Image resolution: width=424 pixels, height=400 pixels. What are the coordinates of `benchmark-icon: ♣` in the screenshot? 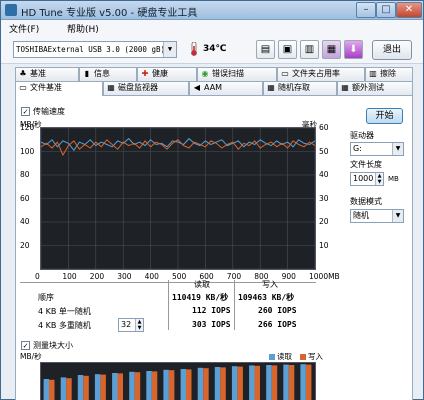 It's located at (23, 73).